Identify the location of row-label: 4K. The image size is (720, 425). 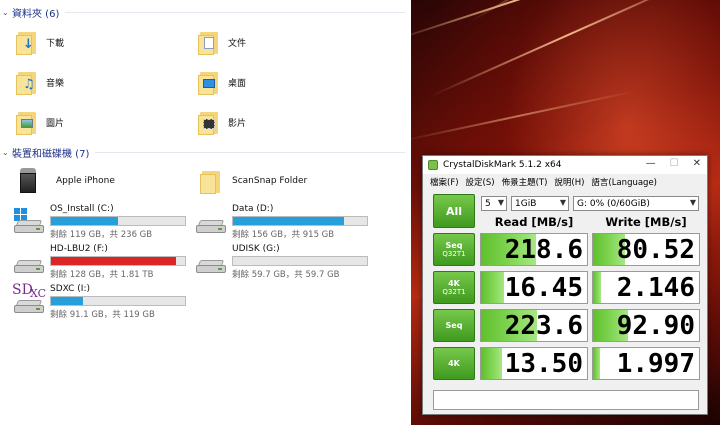
(454, 283).